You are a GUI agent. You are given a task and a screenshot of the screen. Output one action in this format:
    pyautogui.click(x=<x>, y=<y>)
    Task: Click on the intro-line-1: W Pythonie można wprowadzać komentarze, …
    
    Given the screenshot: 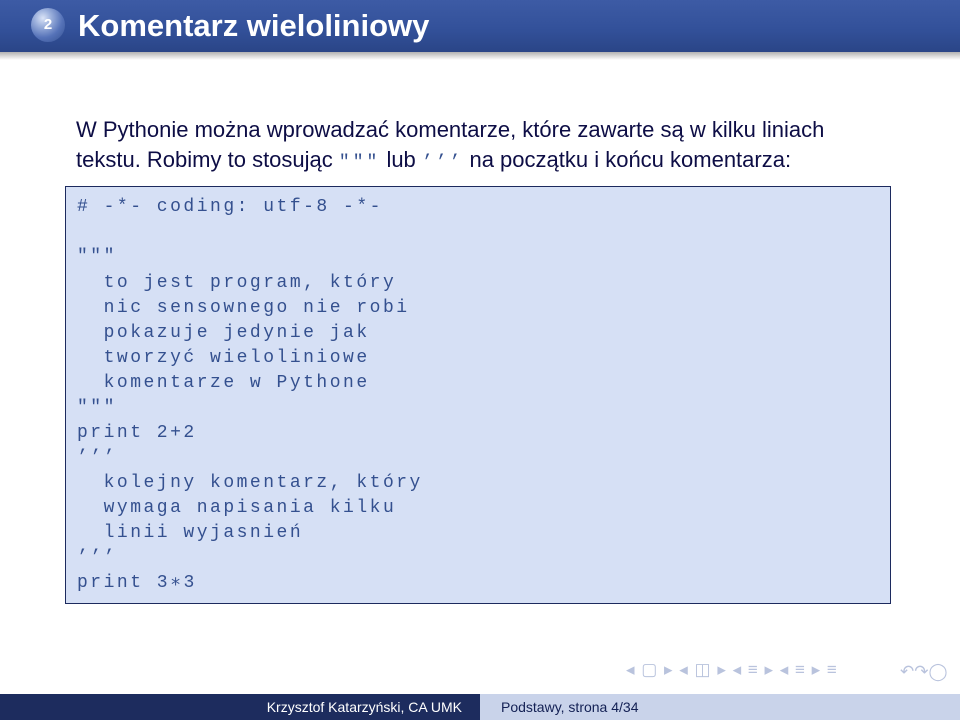 What is the action you would take?
    pyautogui.click(x=450, y=129)
    